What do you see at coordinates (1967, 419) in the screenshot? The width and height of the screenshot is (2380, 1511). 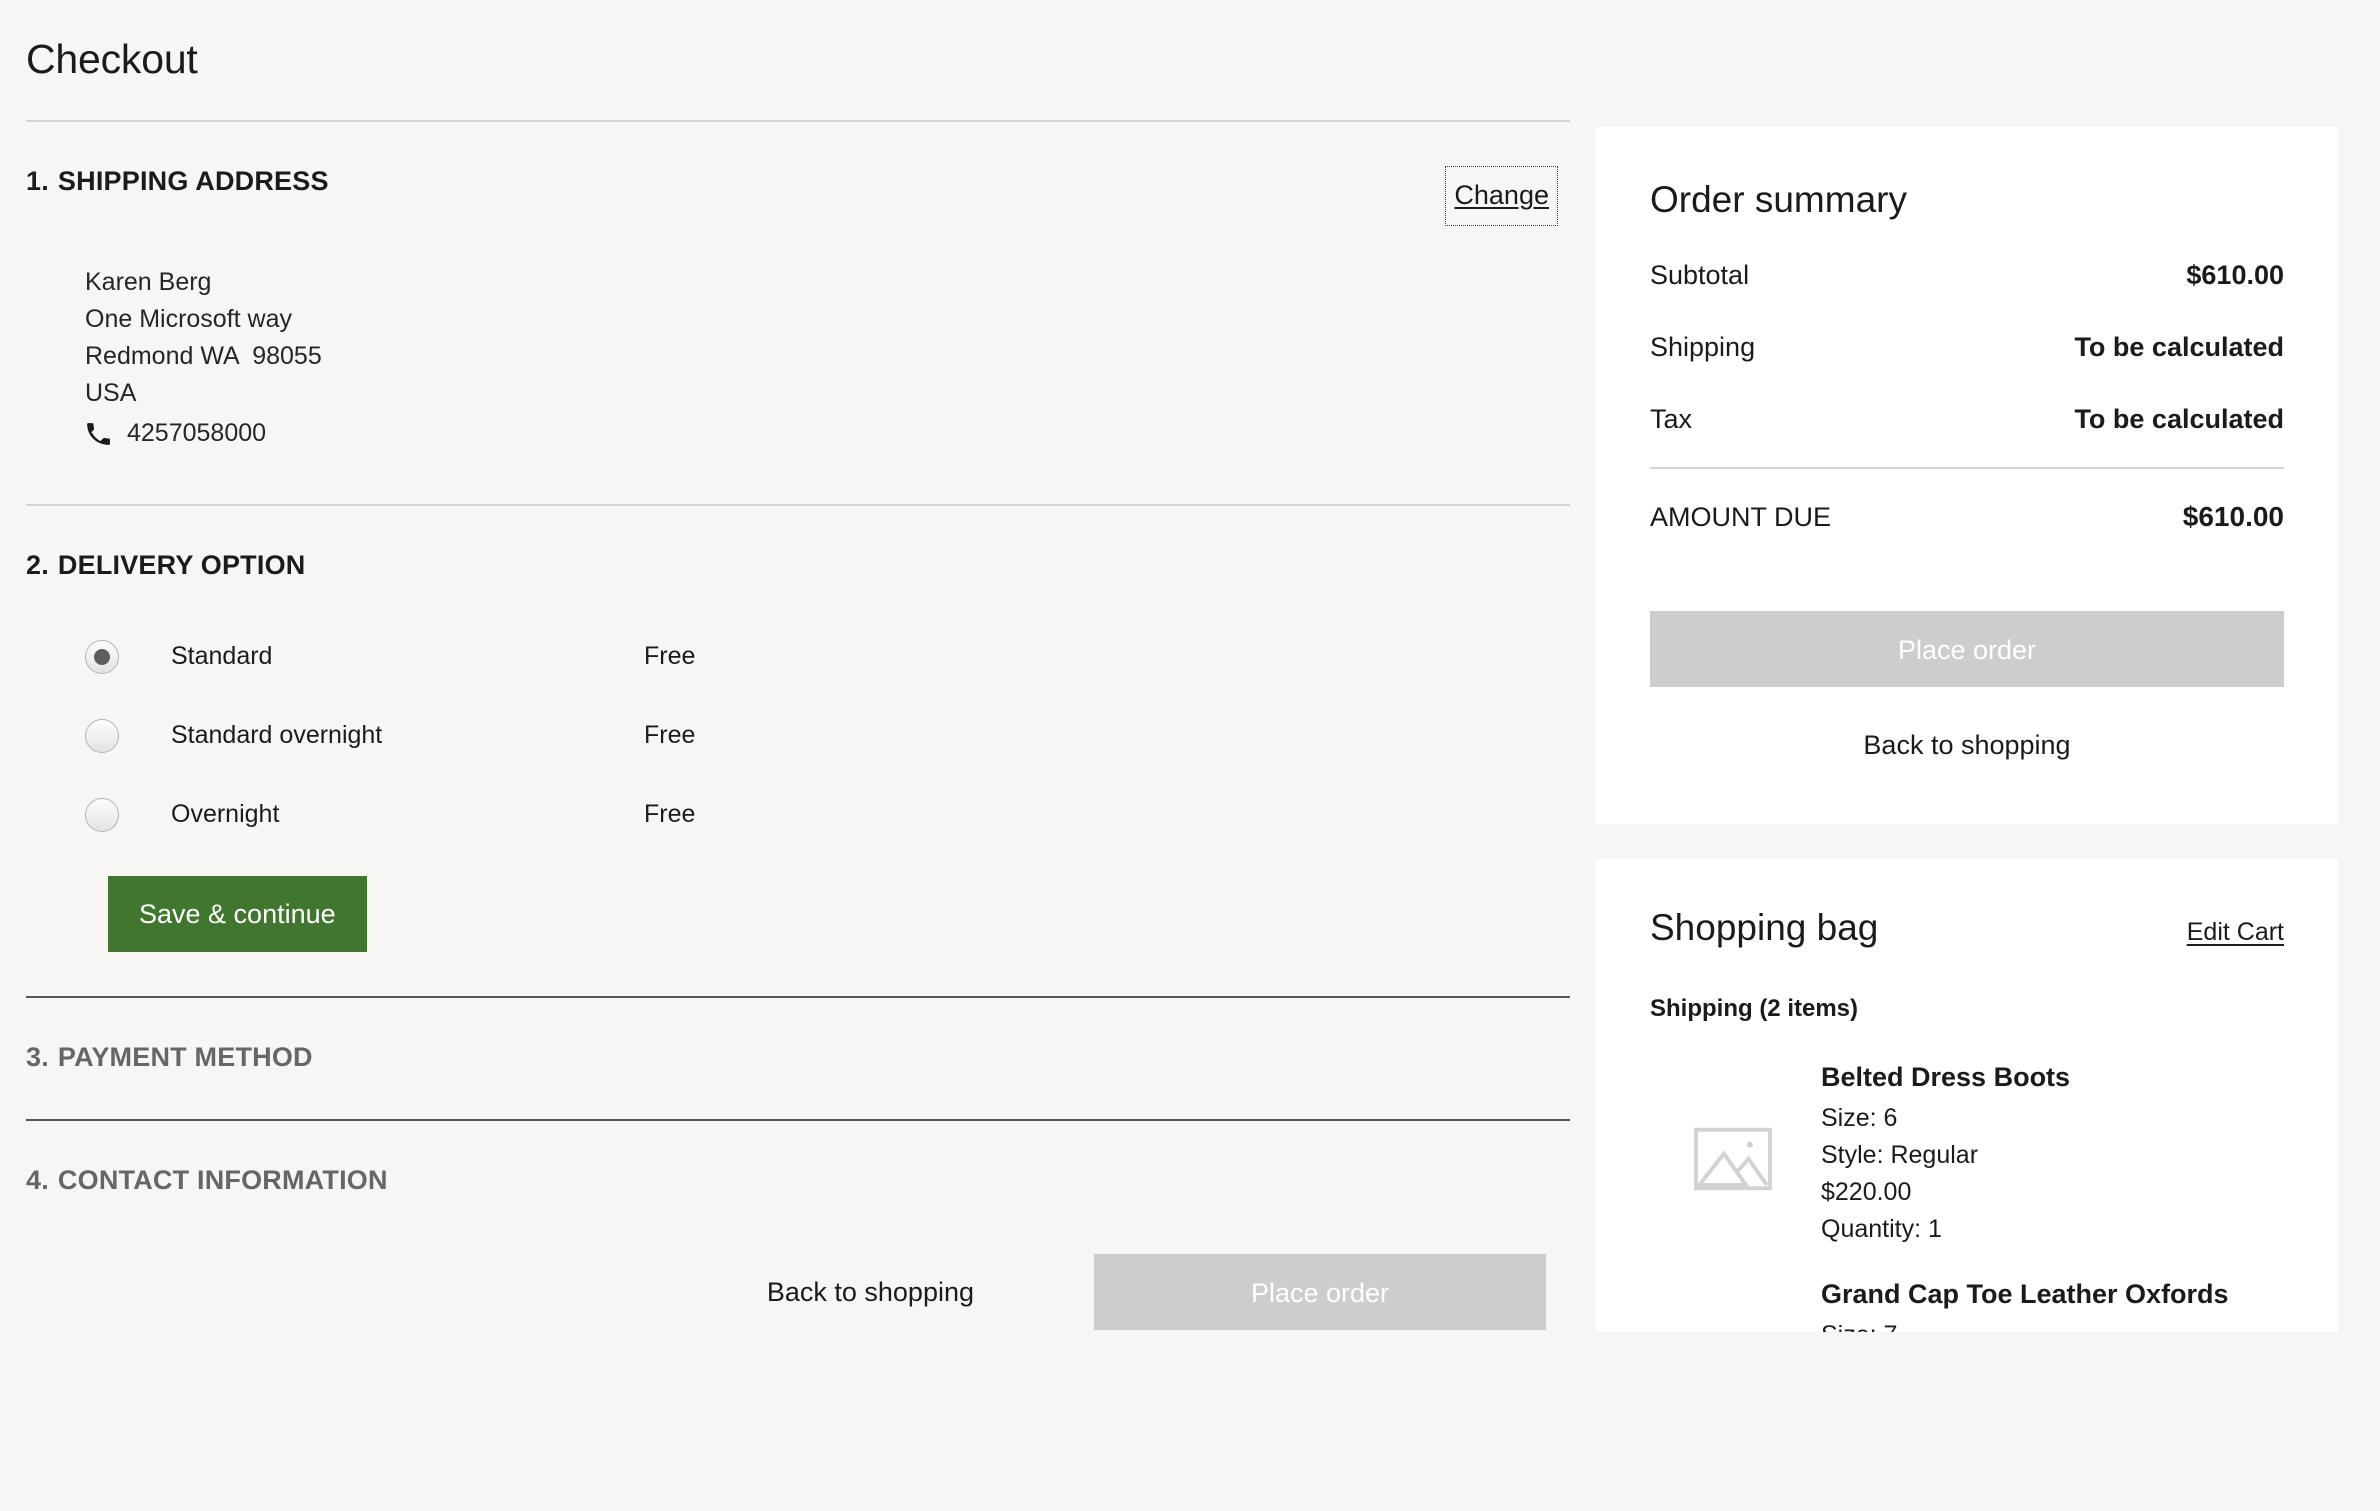 I see `summary-row-tax: Tax To be calculated` at bounding box center [1967, 419].